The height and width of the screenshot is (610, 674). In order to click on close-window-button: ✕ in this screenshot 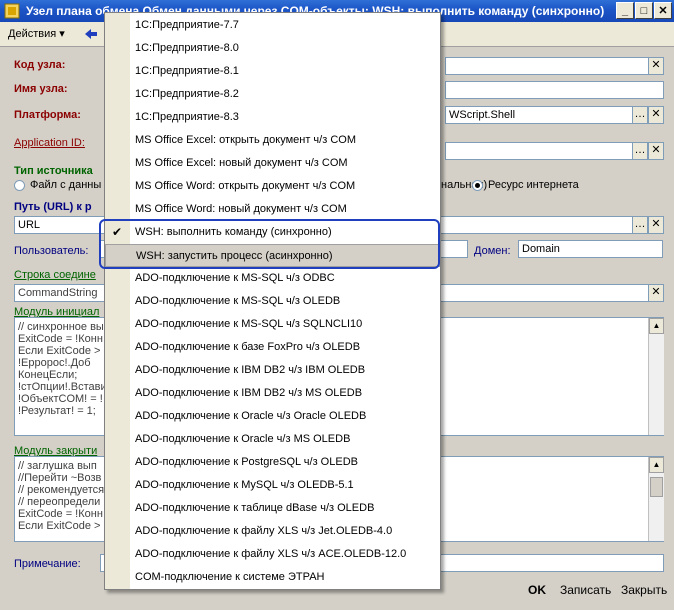, I will do `click(663, 10)`.